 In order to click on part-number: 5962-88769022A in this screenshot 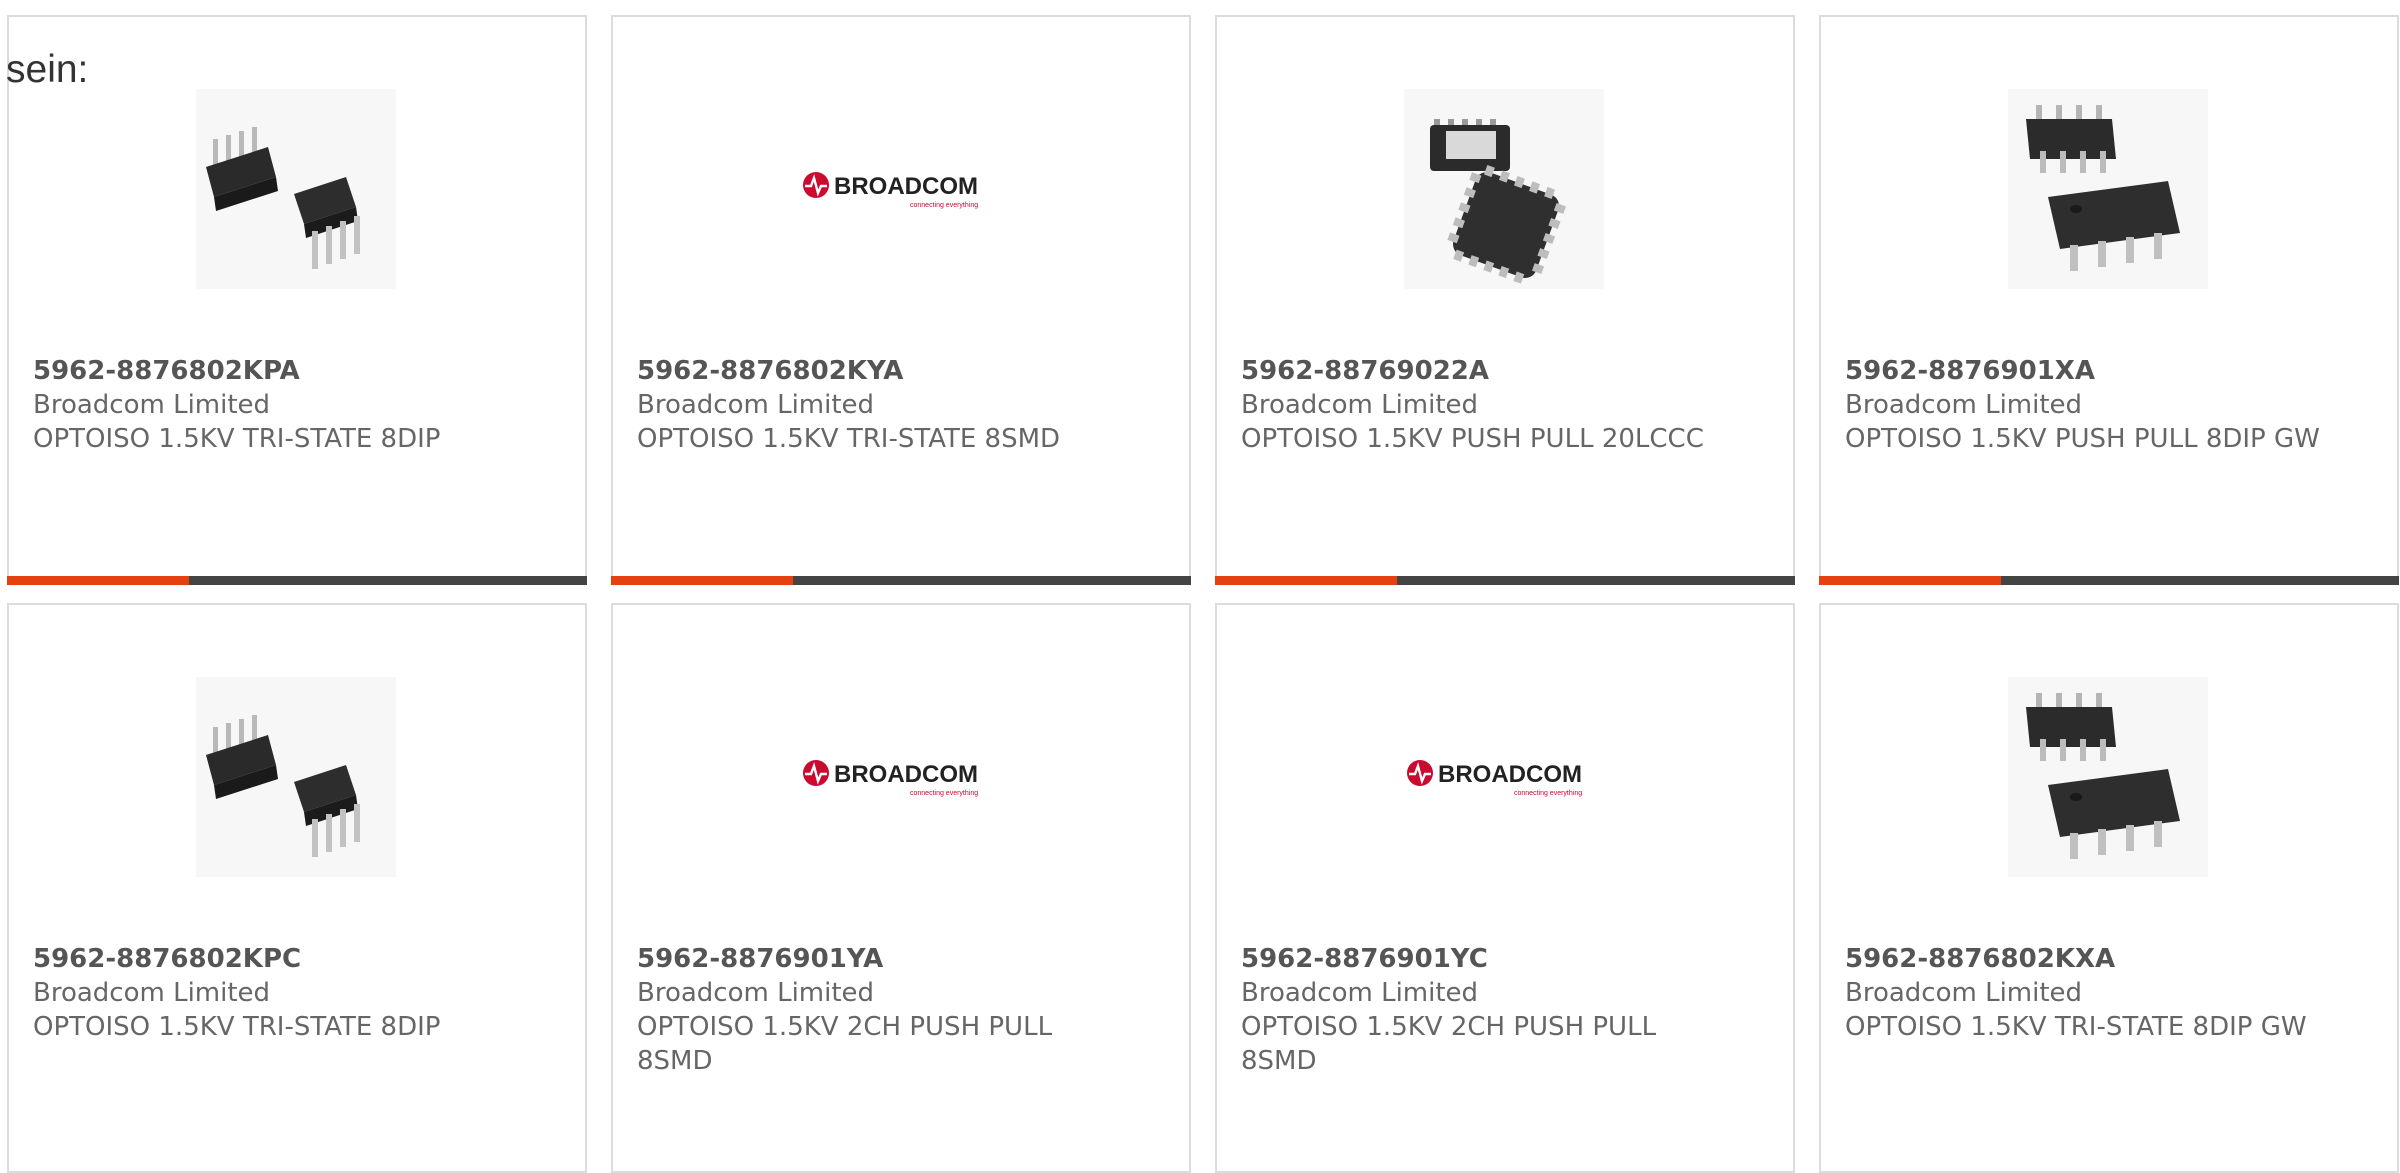, I will do `click(1481, 371)`.